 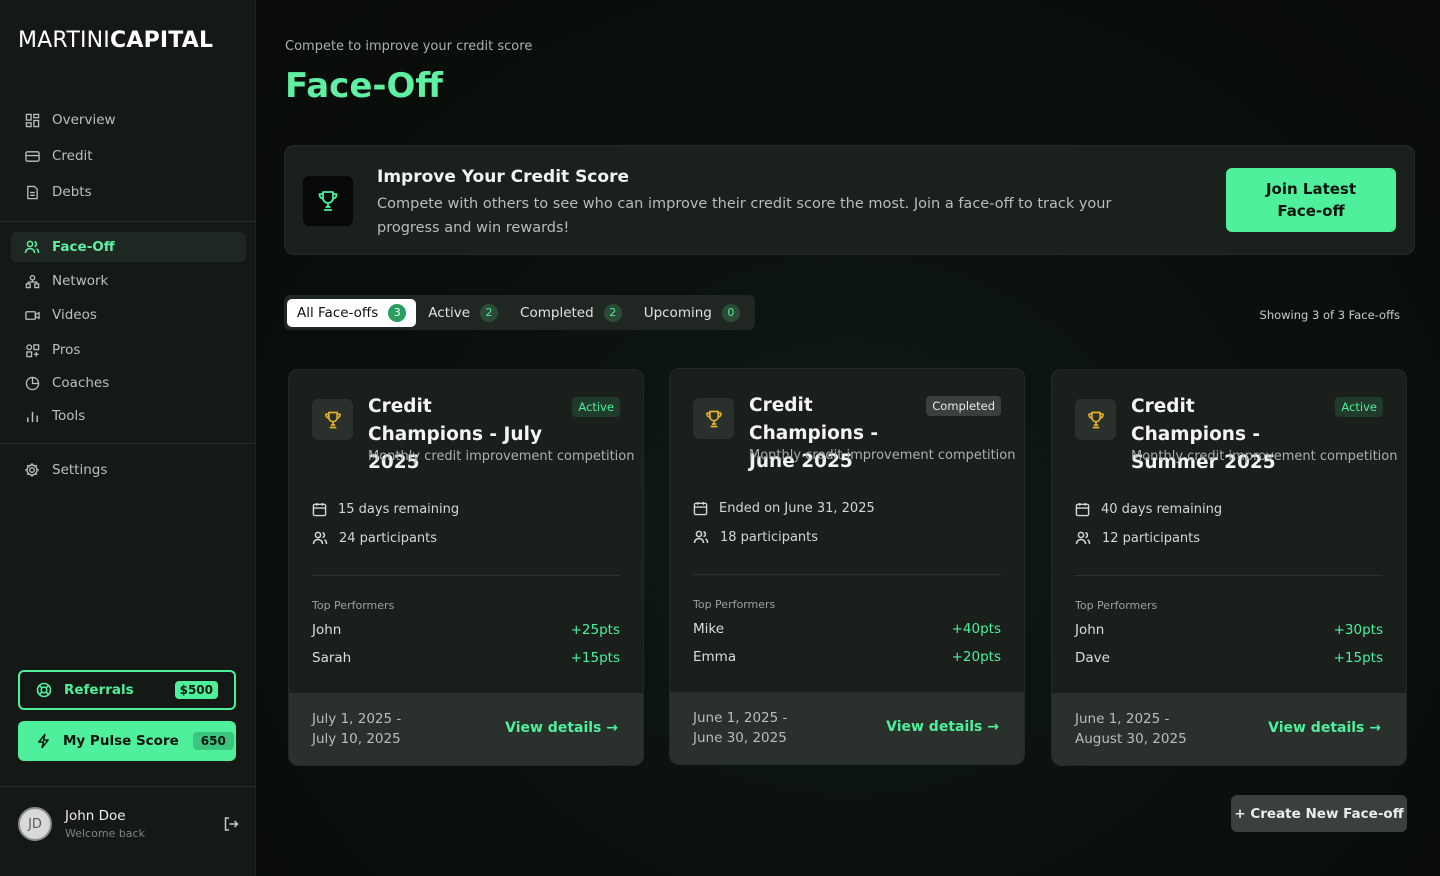 What do you see at coordinates (128, 156) in the screenshot?
I see `sidebar-item-credit: Credit` at bounding box center [128, 156].